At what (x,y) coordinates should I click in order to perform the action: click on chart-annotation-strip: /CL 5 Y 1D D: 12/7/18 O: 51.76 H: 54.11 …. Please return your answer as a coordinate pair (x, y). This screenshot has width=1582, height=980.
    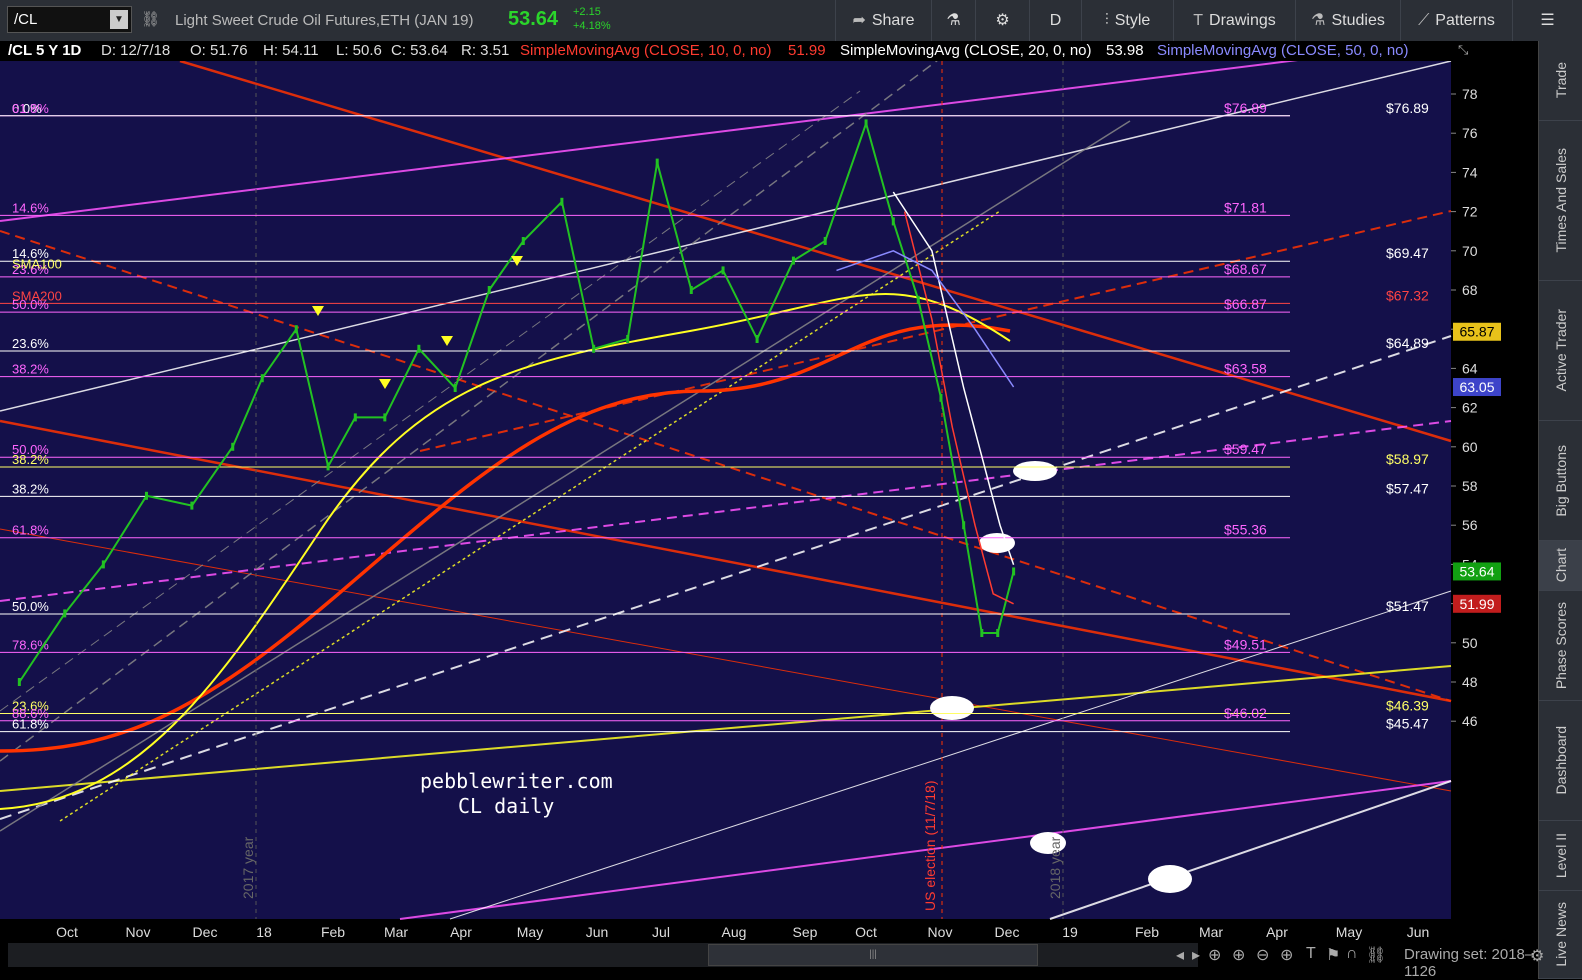
    Looking at the image, I should click on (769, 51).